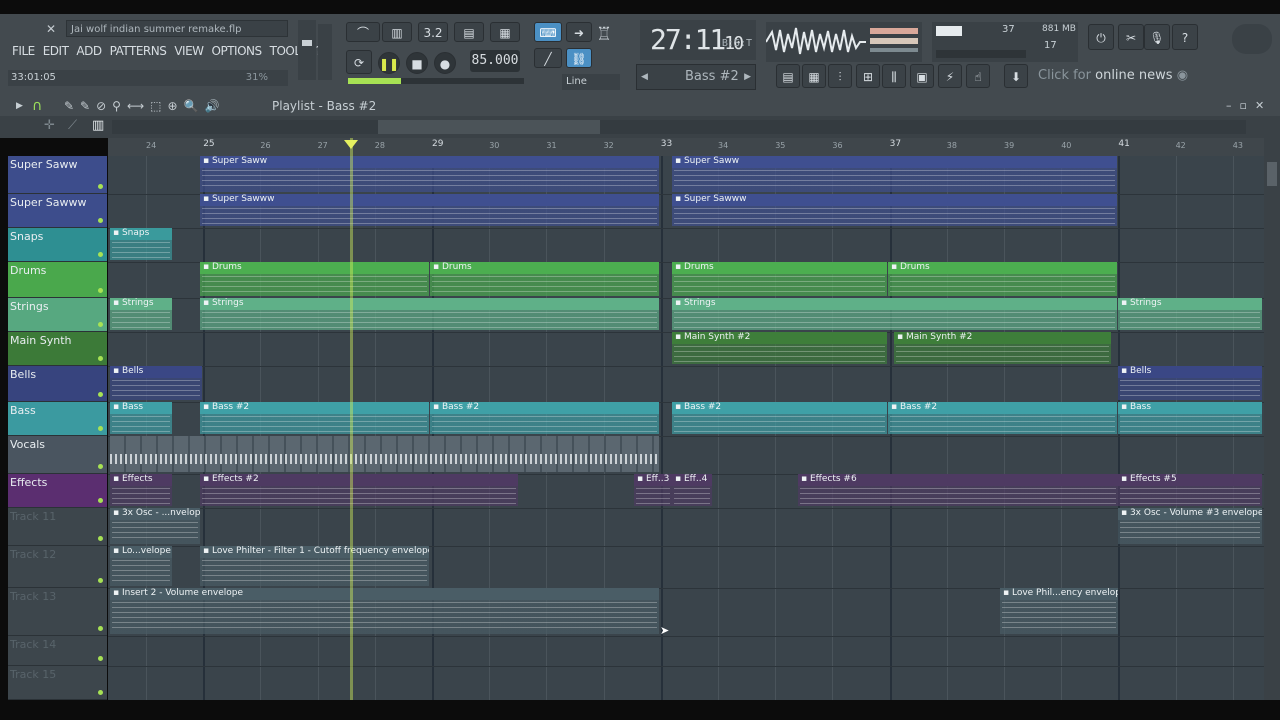 Image resolution: width=1280 pixels, height=720 pixels. I want to click on pattern-selector: ◀ Bass #2 ▶, so click(696, 77).